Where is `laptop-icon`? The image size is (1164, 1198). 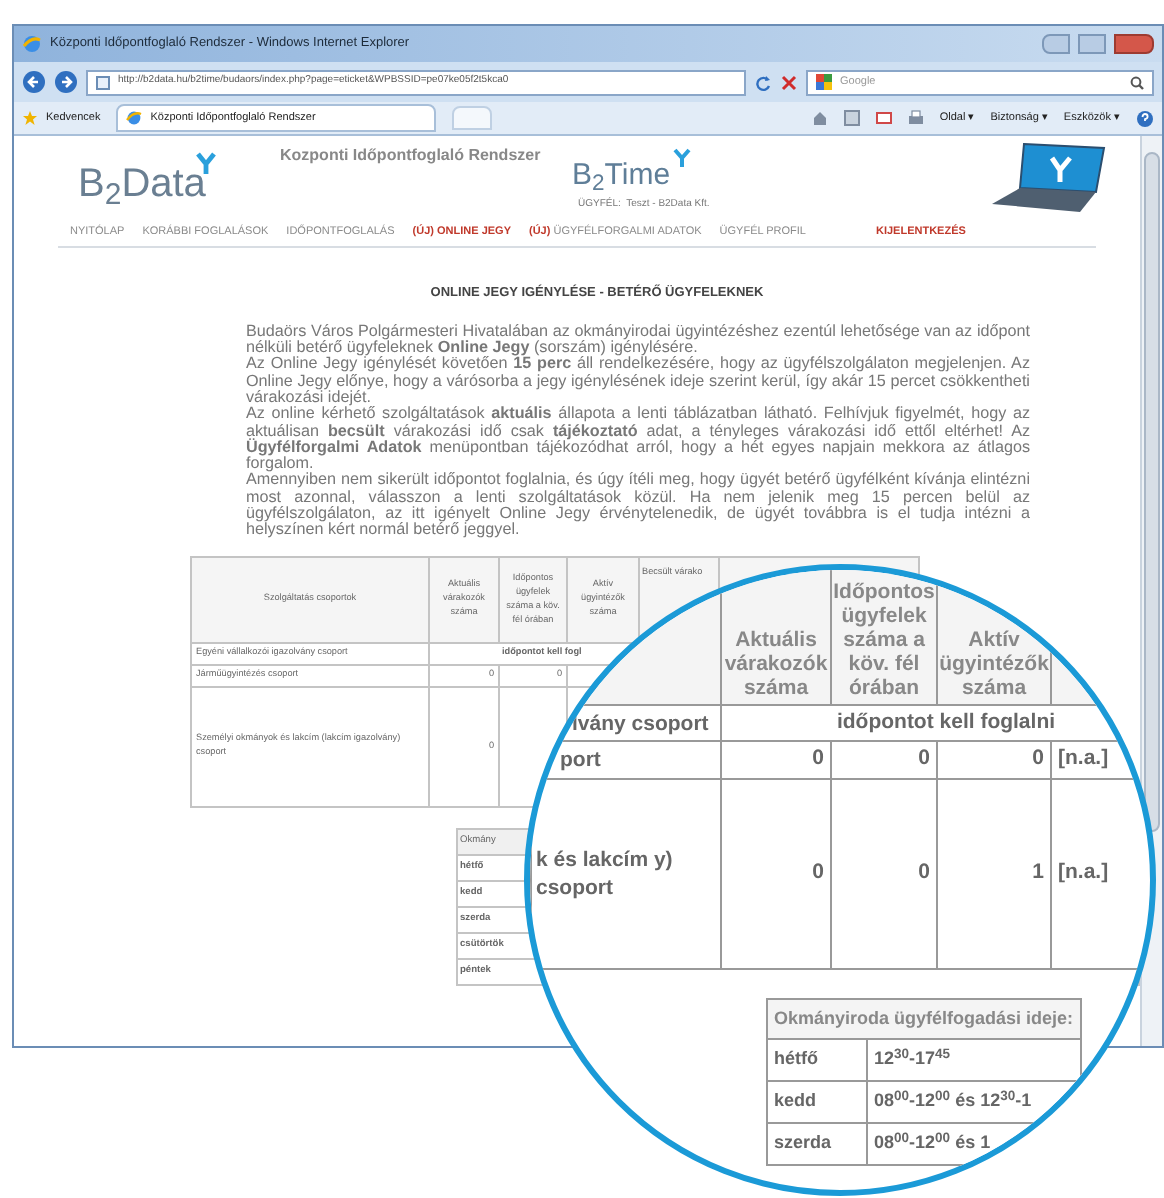 laptop-icon is located at coordinates (1048, 178).